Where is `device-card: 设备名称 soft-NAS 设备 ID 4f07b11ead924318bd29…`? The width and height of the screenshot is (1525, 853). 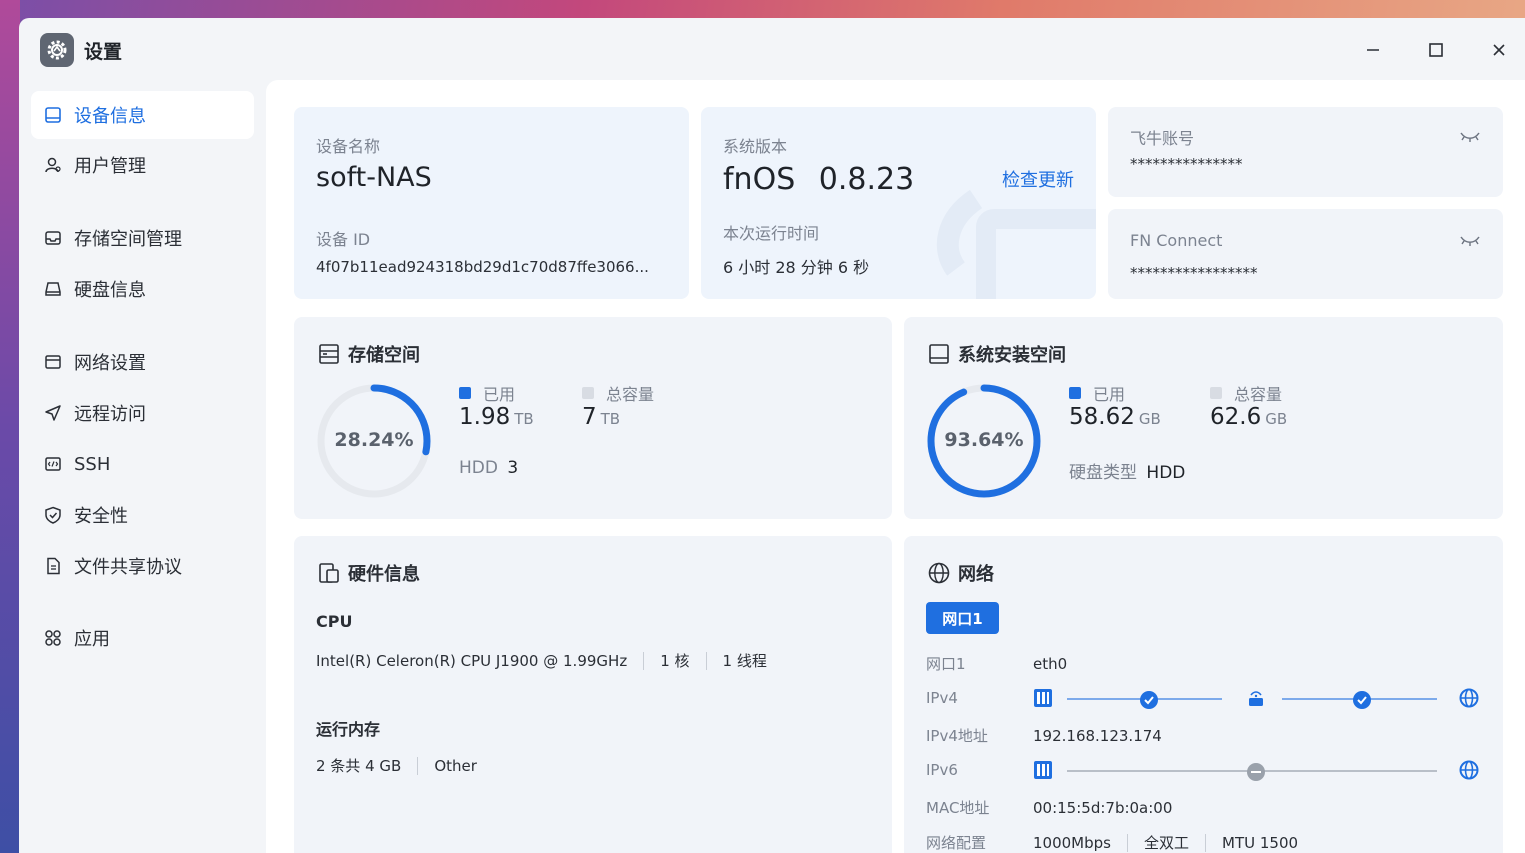 device-card: 设备名称 soft-NAS 设备 ID 4f07b11ead924318bd29… is located at coordinates (491, 203).